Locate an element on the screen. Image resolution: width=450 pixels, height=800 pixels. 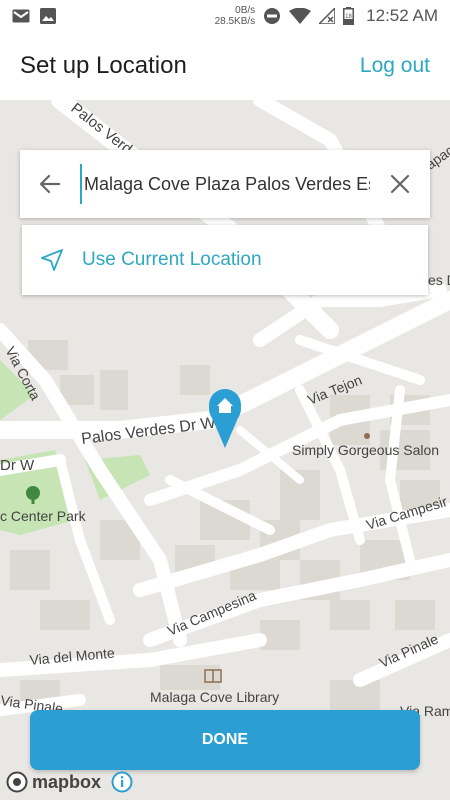
use-current-location-button: Use Current Location is located at coordinates (225, 260).